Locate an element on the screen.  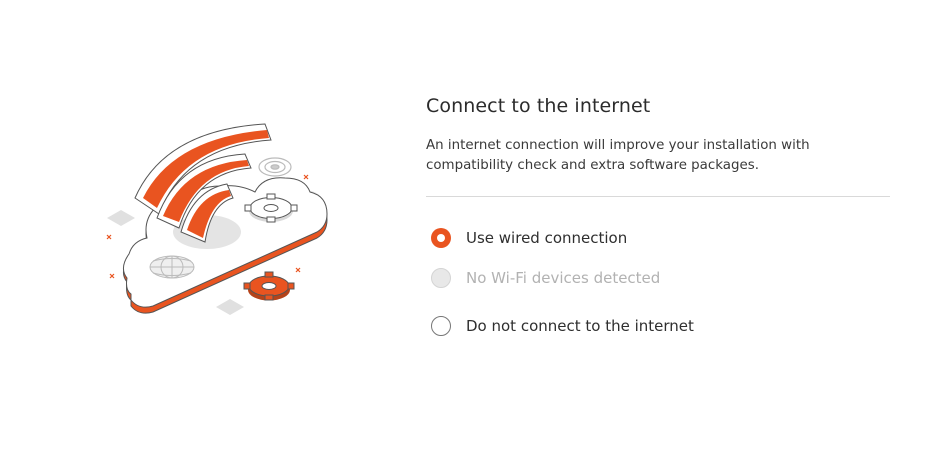
cloud-wifi-illustration is located at coordinates (217, 219).